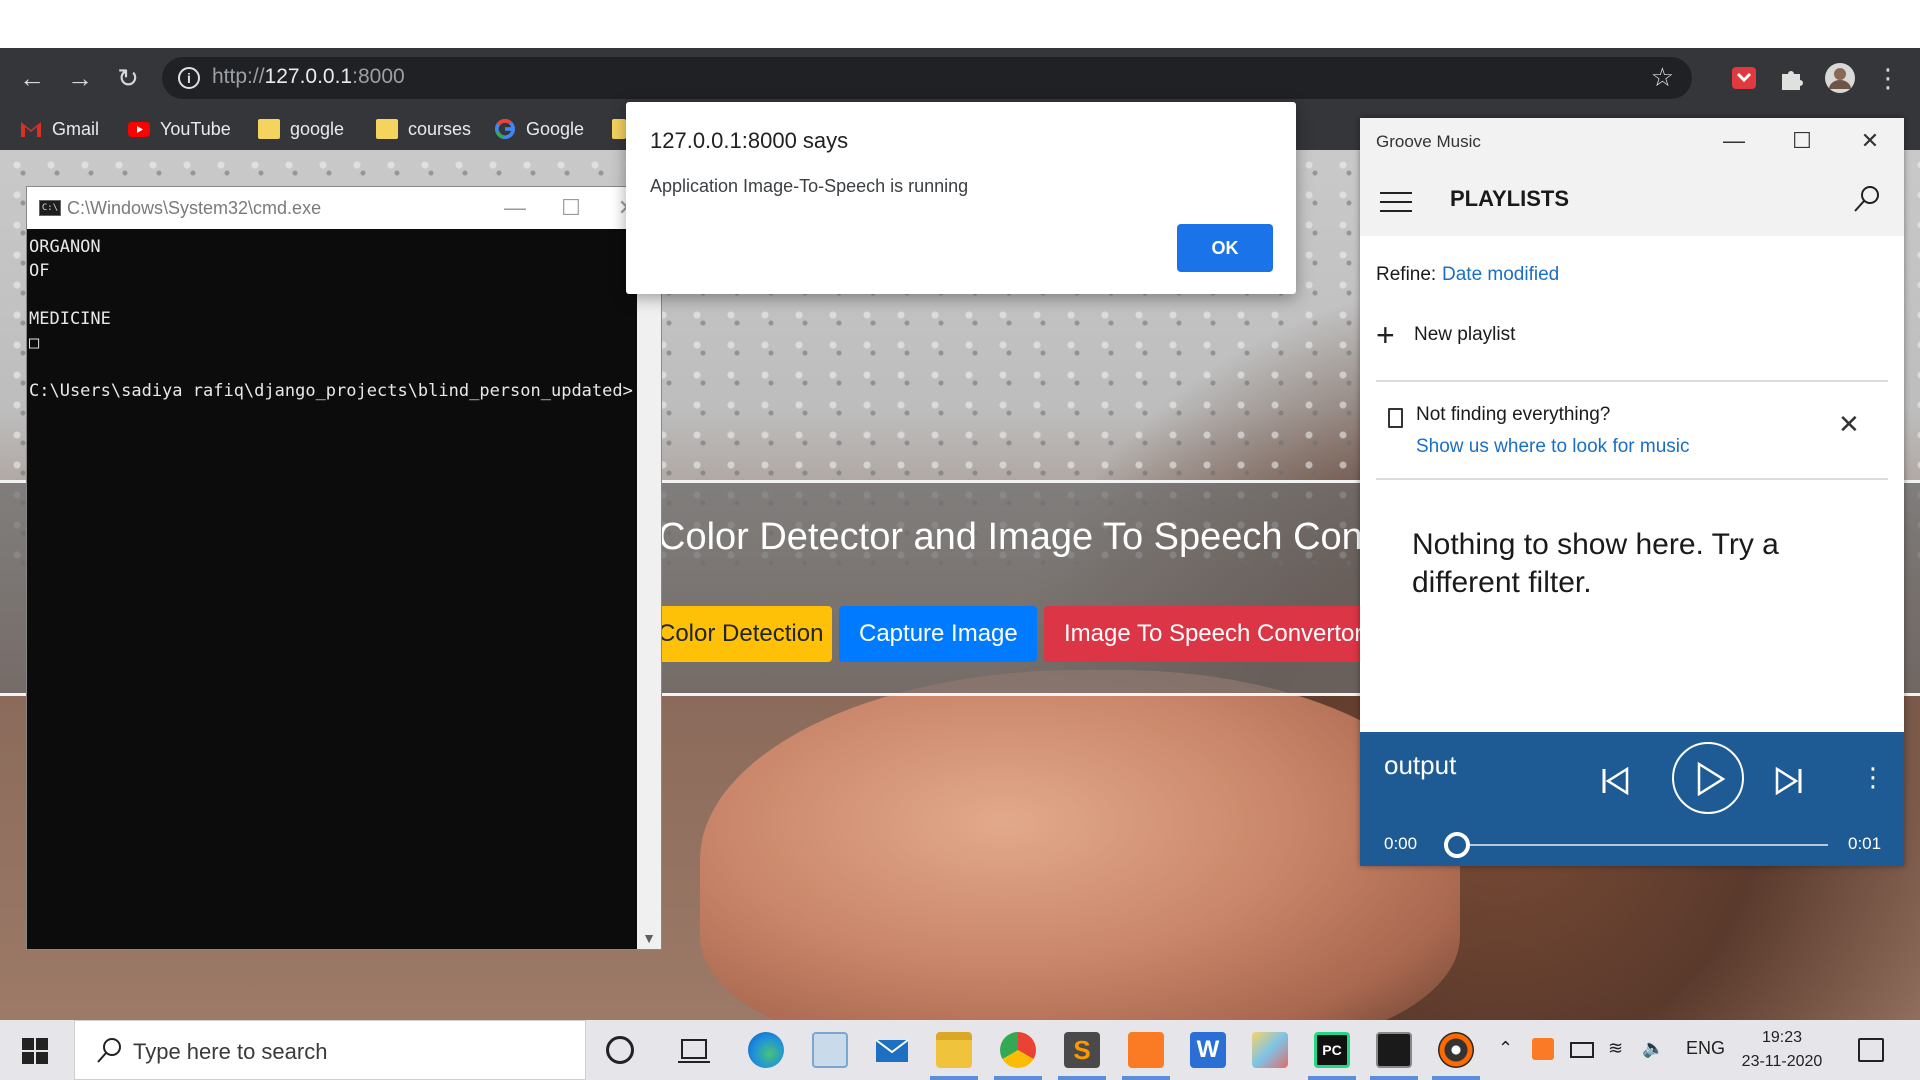 The image size is (1920, 1080). Describe the element at coordinates (1543, 1049) in the screenshot. I see `xampp-tray-icon` at that location.